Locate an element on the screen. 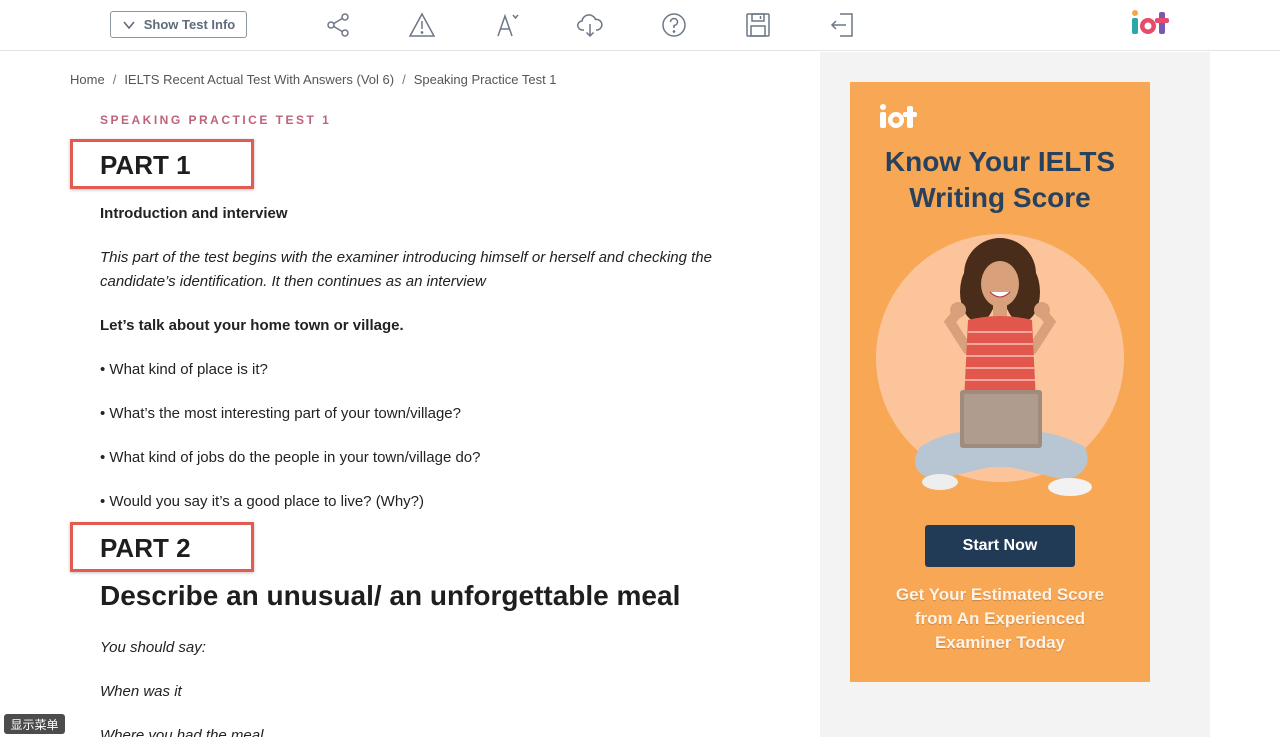 The width and height of the screenshot is (1280, 737). bullet-item: • What kind of place is it? is located at coordinates (184, 369).